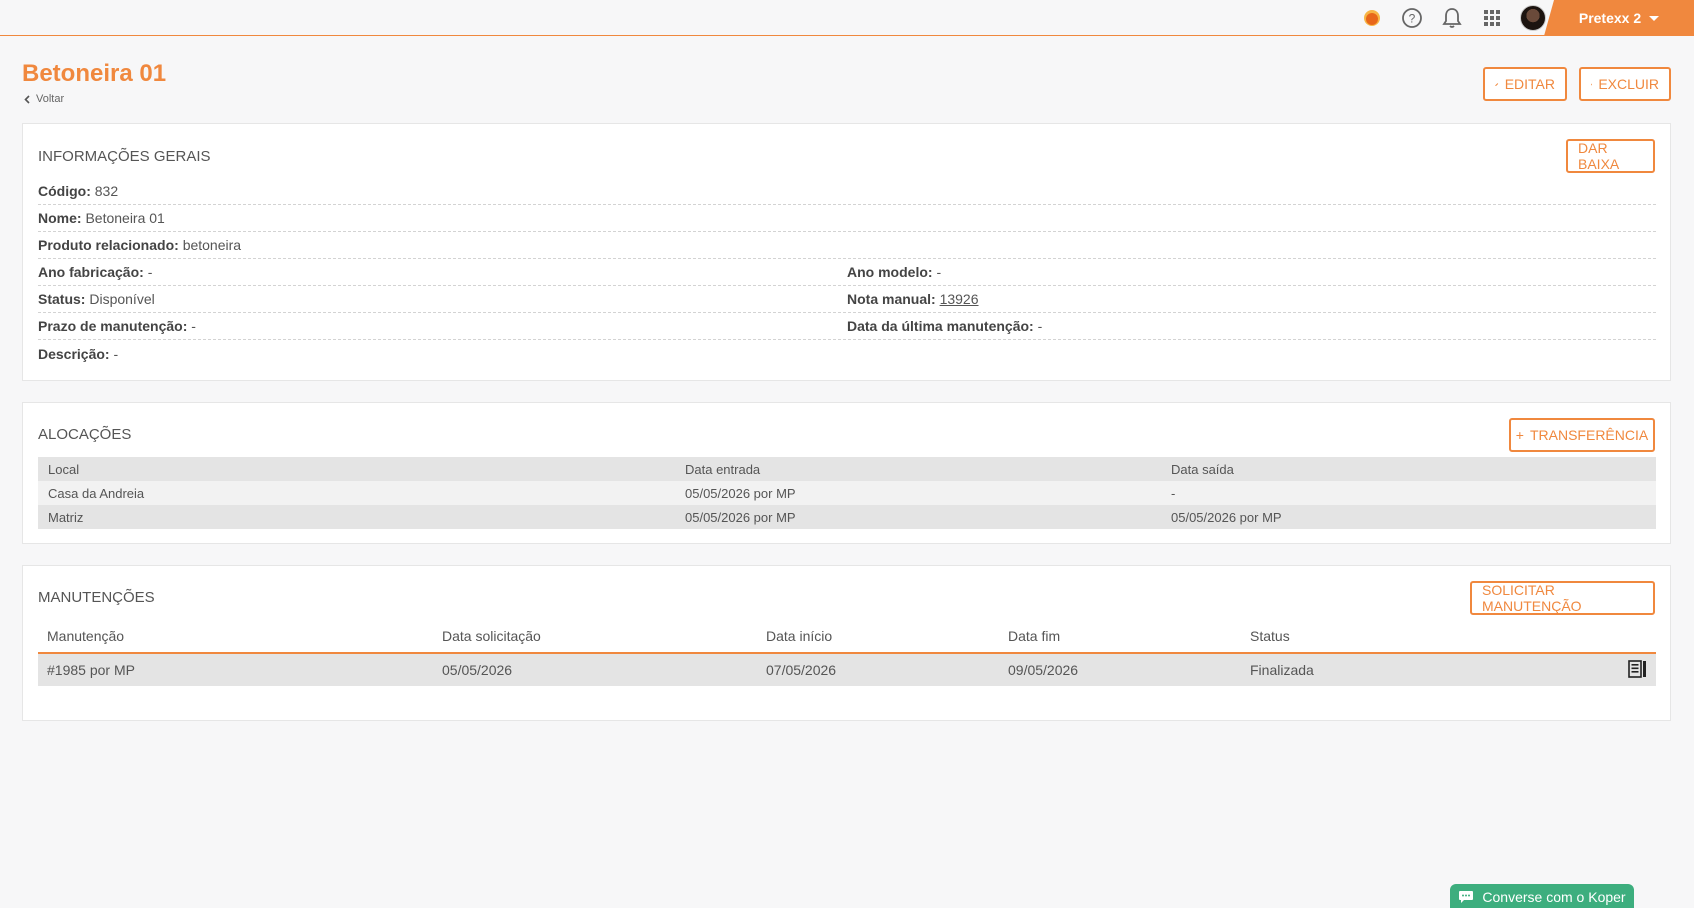  I want to click on apps-grid-icon, so click(1492, 18).